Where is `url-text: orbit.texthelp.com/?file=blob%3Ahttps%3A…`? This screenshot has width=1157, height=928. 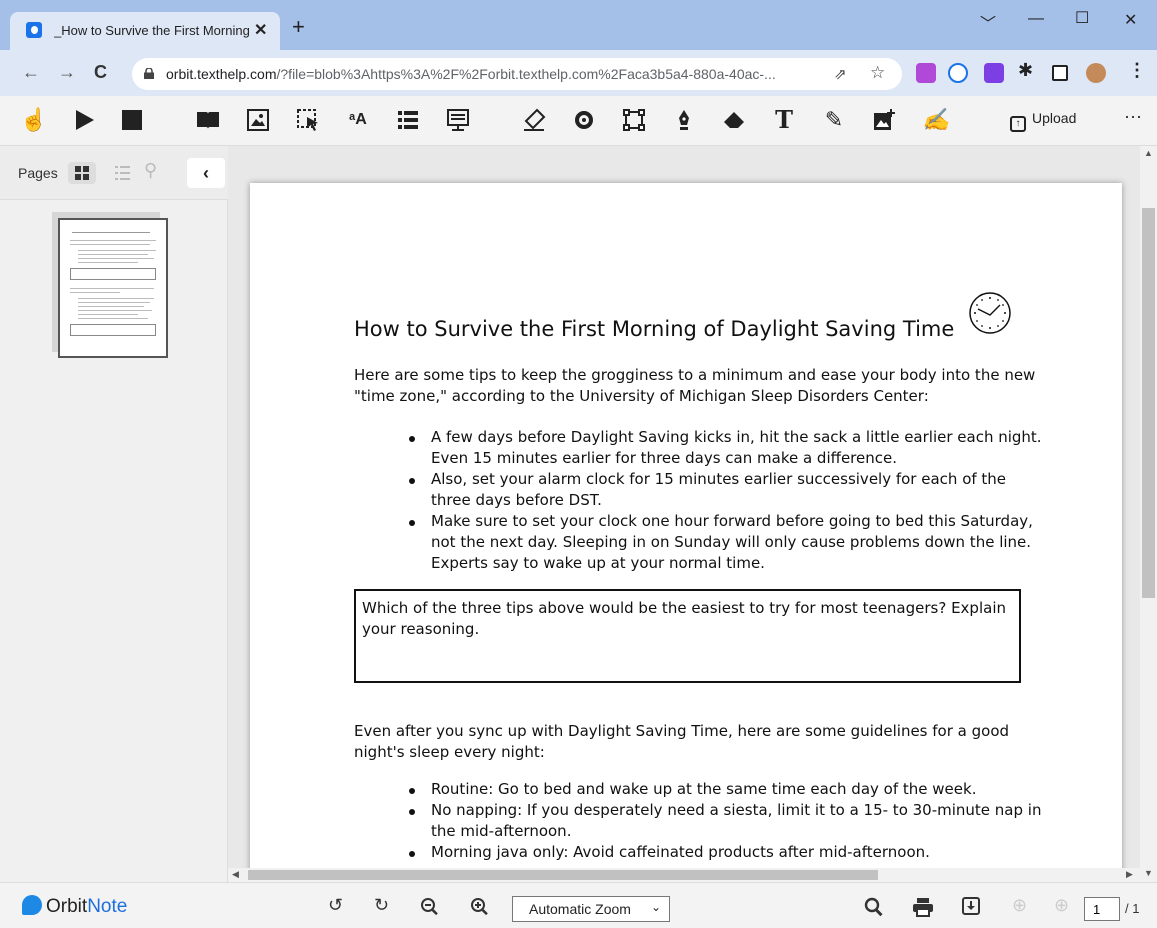 url-text: orbit.texthelp.com/?file=blob%3Ahttps%3A… is located at coordinates (471, 74).